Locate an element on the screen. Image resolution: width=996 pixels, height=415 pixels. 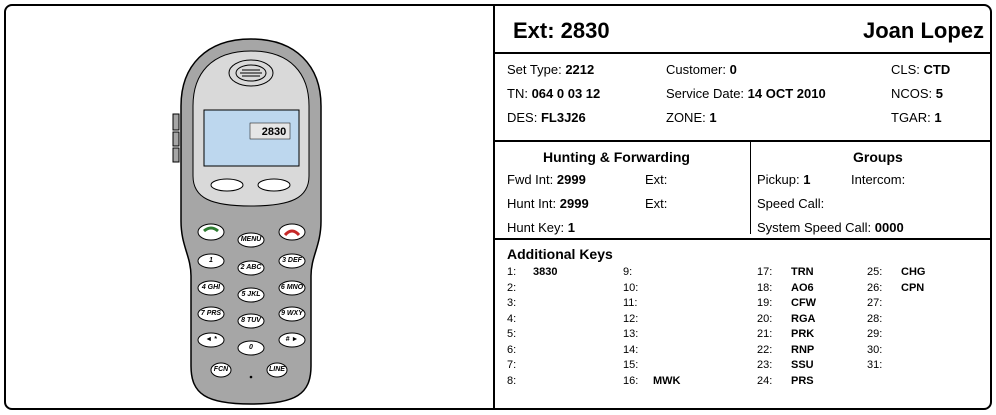
key-3: 3 DEF is located at coordinates (292, 261).